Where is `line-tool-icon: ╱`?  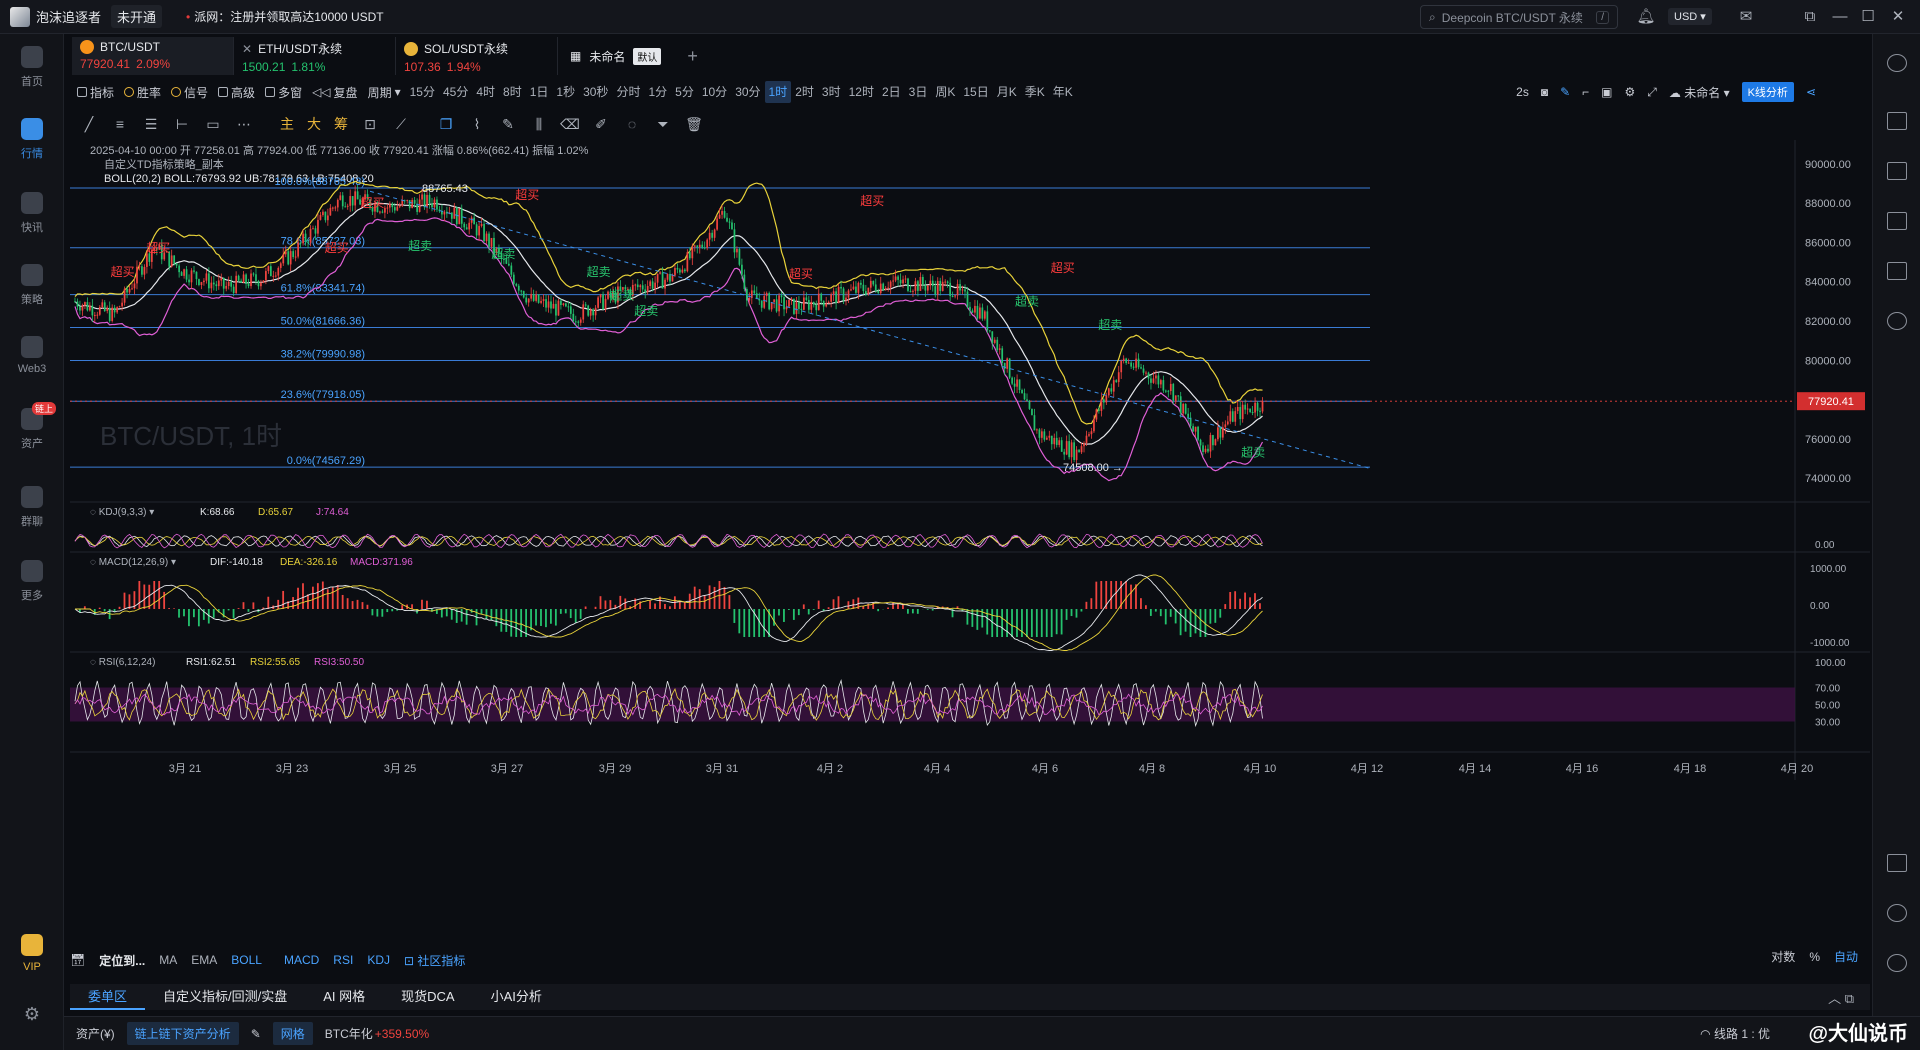
line-tool-icon: ╱ is located at coordinates (89, 124).